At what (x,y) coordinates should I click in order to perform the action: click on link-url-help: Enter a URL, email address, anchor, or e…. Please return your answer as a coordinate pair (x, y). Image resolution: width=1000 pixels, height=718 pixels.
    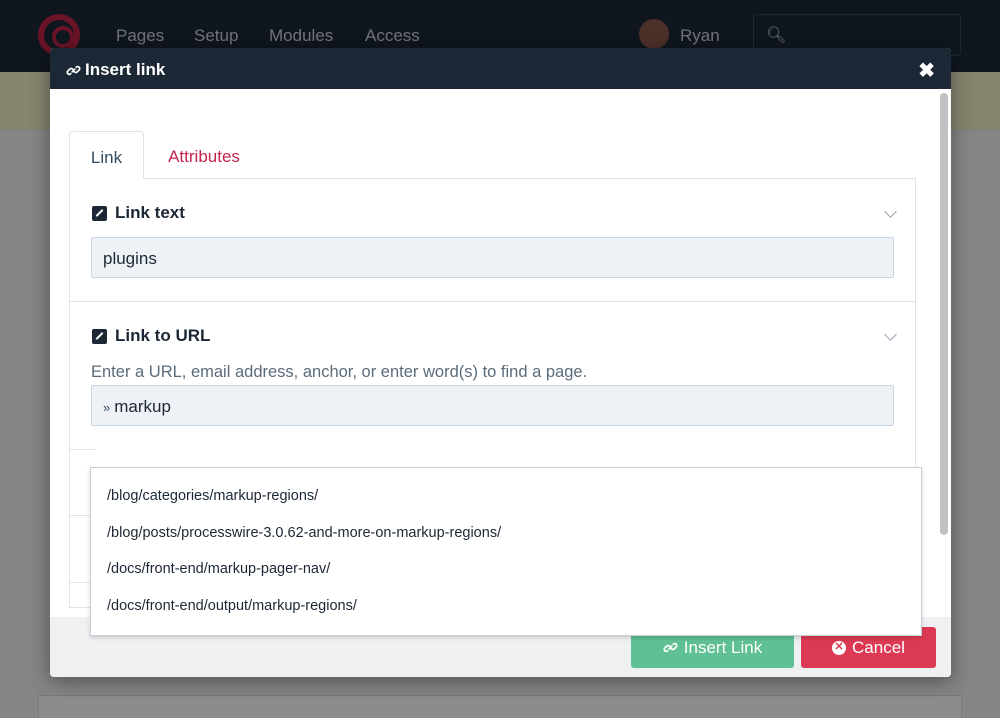
    Looking at the image, I should click on (339, 372).